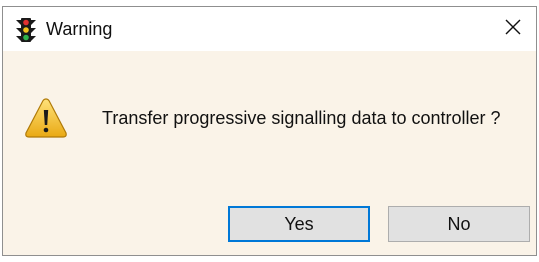 The height and width of the screenshot is (262, 539). I want to click on yes-button: Yes, so click(299, 224).